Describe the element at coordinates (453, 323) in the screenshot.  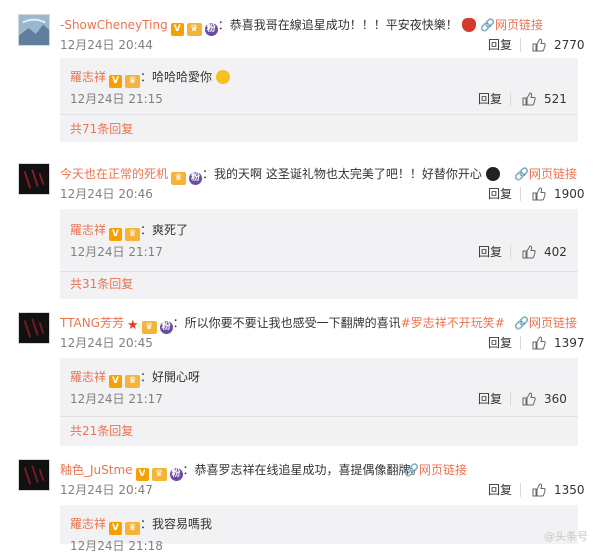
I see `hashtag-link: #罗志祥不开玩笑#` at that location.